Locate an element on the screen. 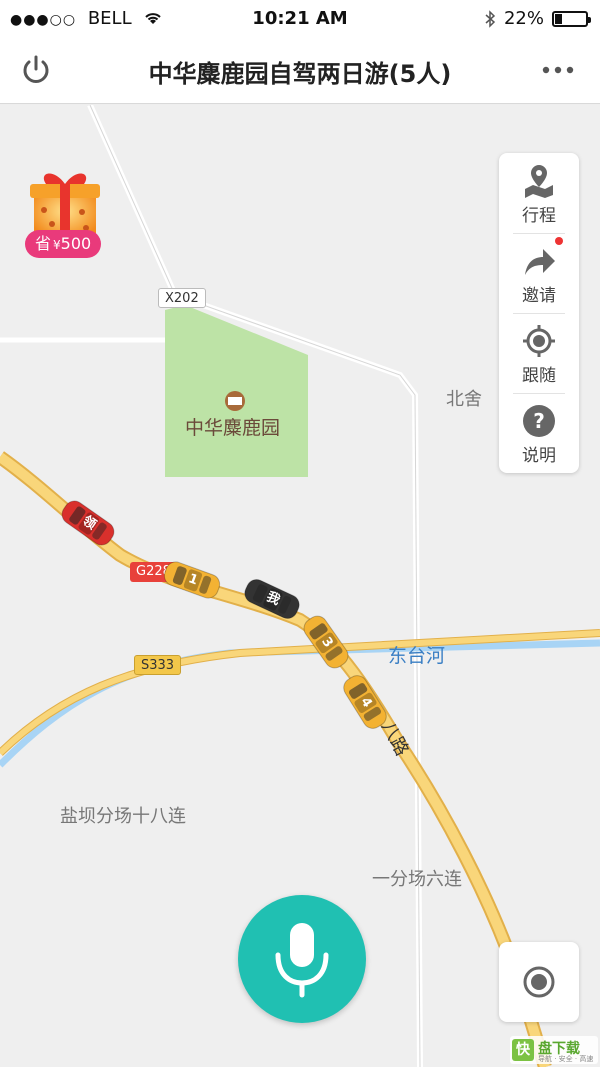 The image size is (600, 1067). side-item-follow: 跟随 is located at coordinates (539, 353).